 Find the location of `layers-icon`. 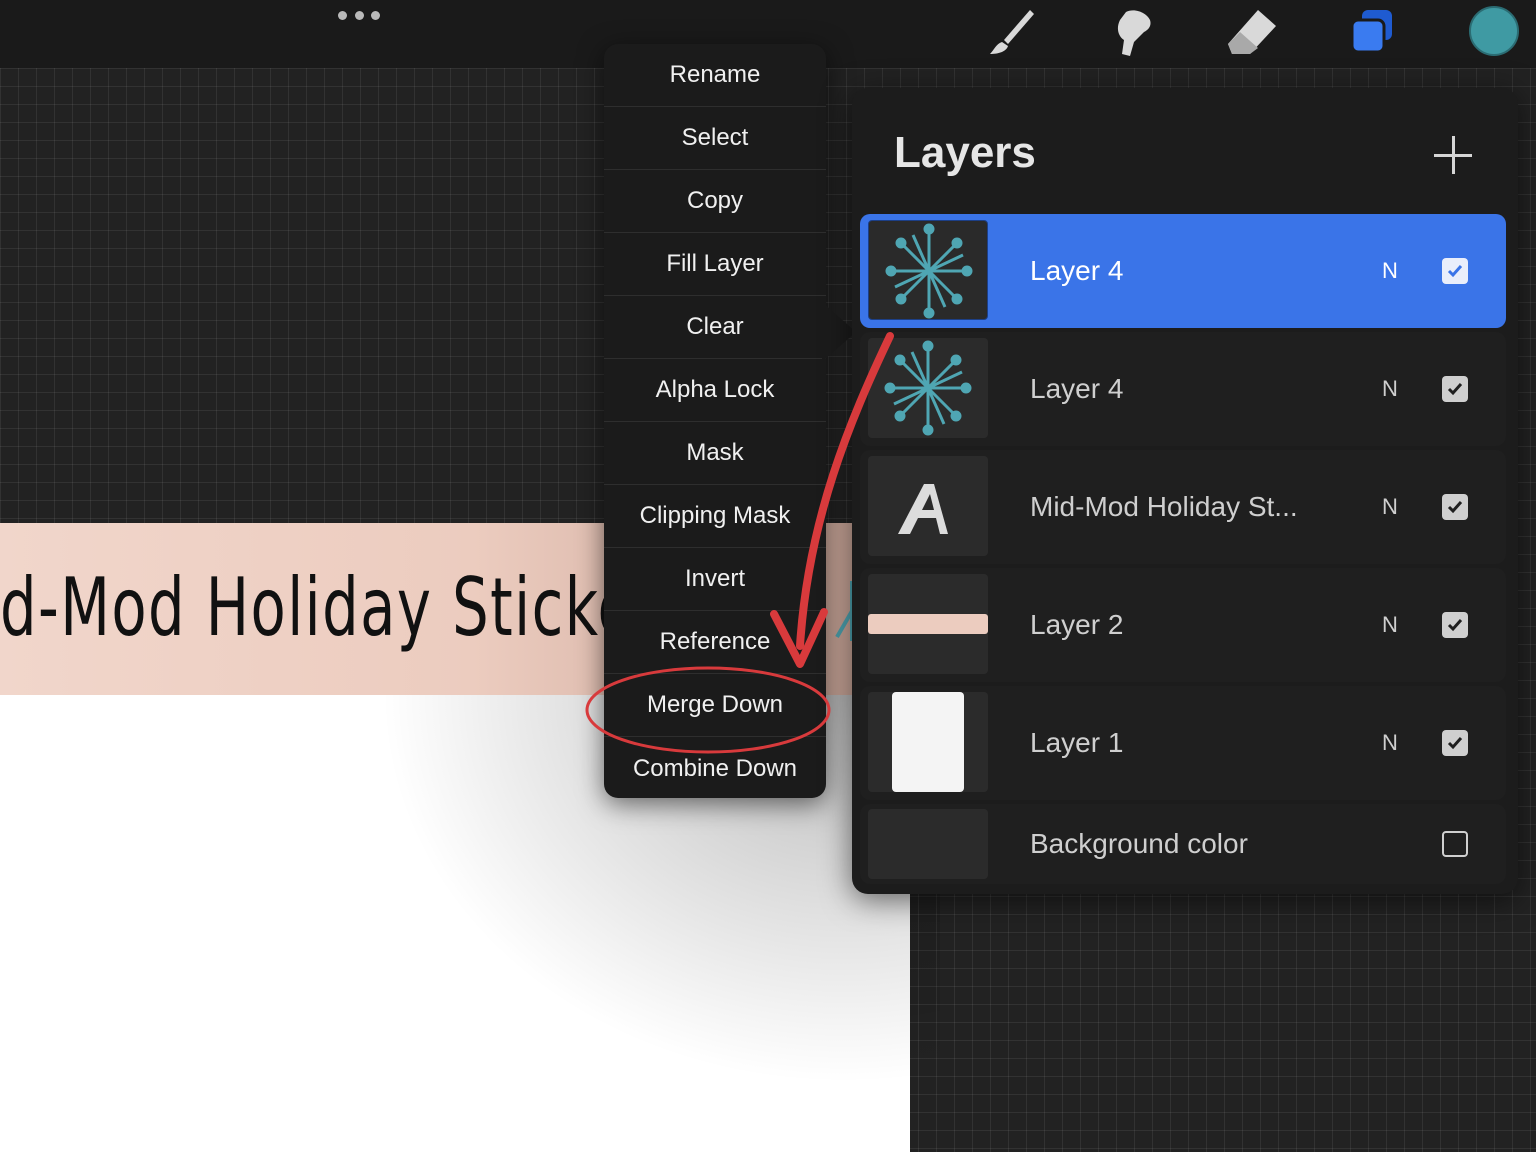

layers-icon is located at coordinates (1372, 32).